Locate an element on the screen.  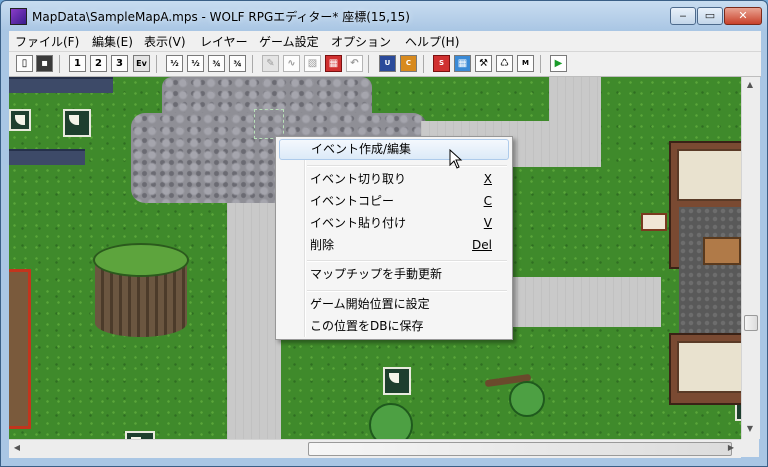
map-icon: M is located at coordinates (525, 63).